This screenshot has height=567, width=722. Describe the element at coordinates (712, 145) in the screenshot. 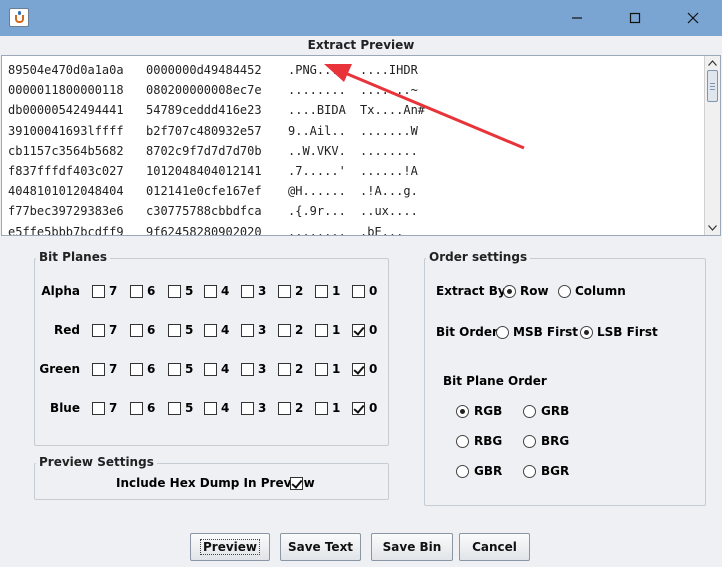

I see `vertical-scrollbar` at that location.